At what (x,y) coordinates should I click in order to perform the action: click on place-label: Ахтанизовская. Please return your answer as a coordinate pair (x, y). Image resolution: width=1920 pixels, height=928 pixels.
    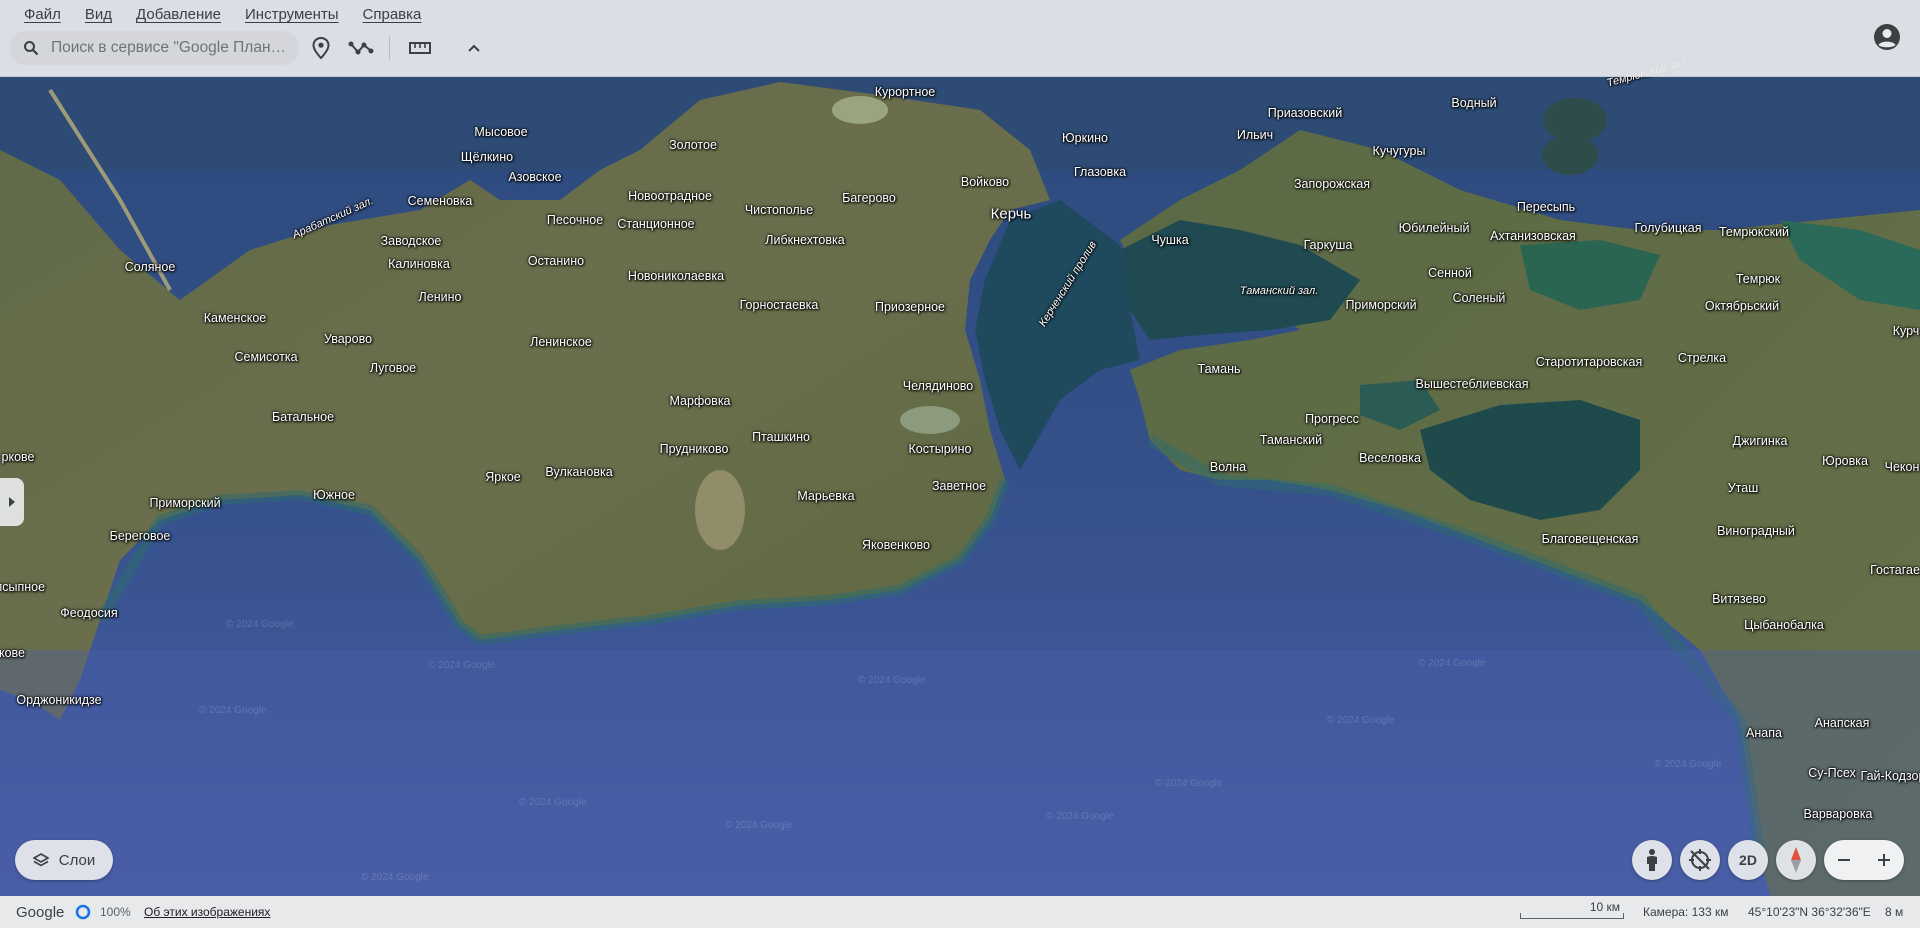
    Looking at the image, I should click on (1533, 236).